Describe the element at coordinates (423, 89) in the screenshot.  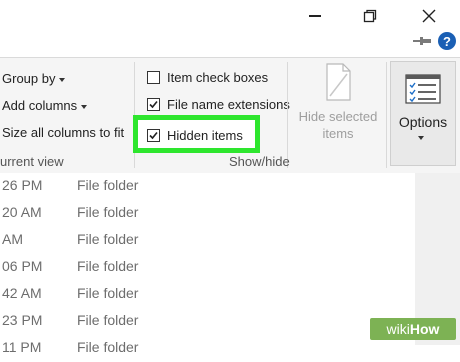
I see `options-icon` at that location.